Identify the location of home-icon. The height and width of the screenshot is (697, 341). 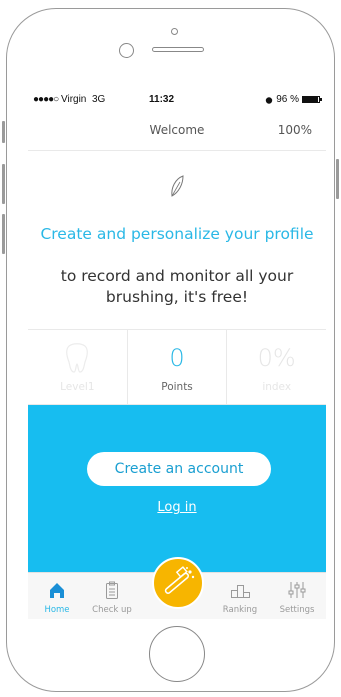
(57, 590).